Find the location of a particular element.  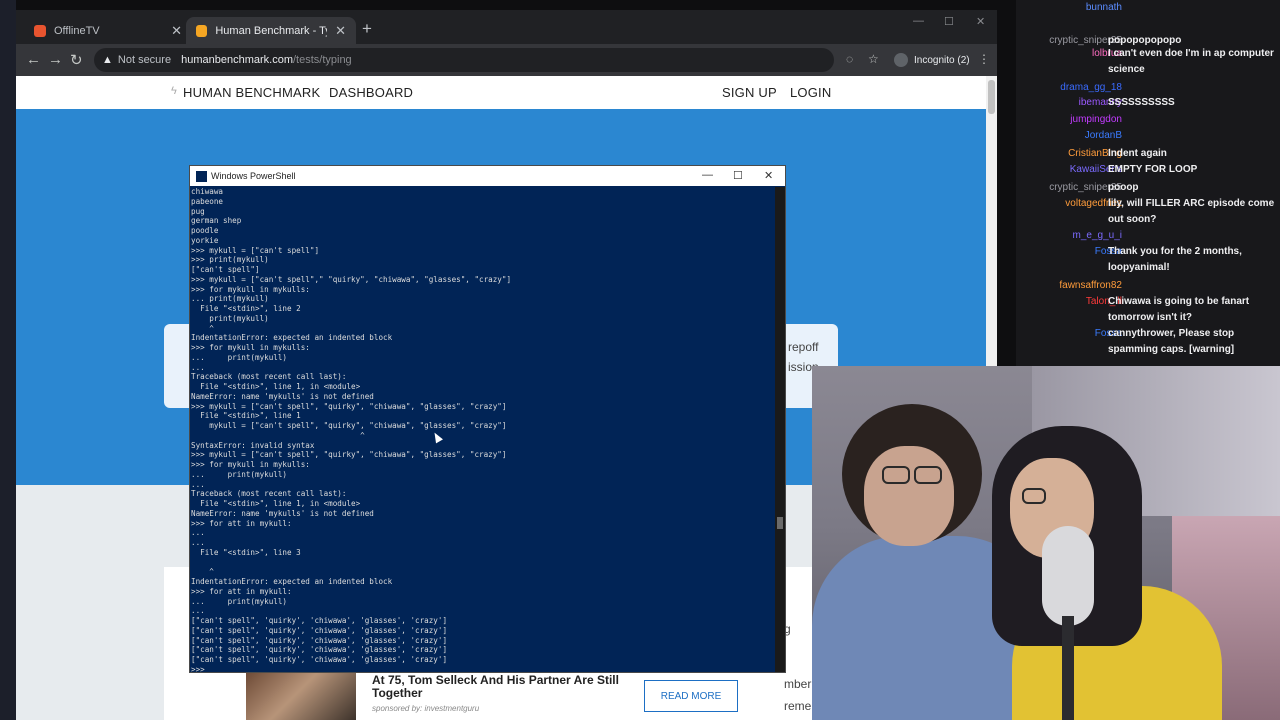

powershell-icon is located at coordinates (201, 176).